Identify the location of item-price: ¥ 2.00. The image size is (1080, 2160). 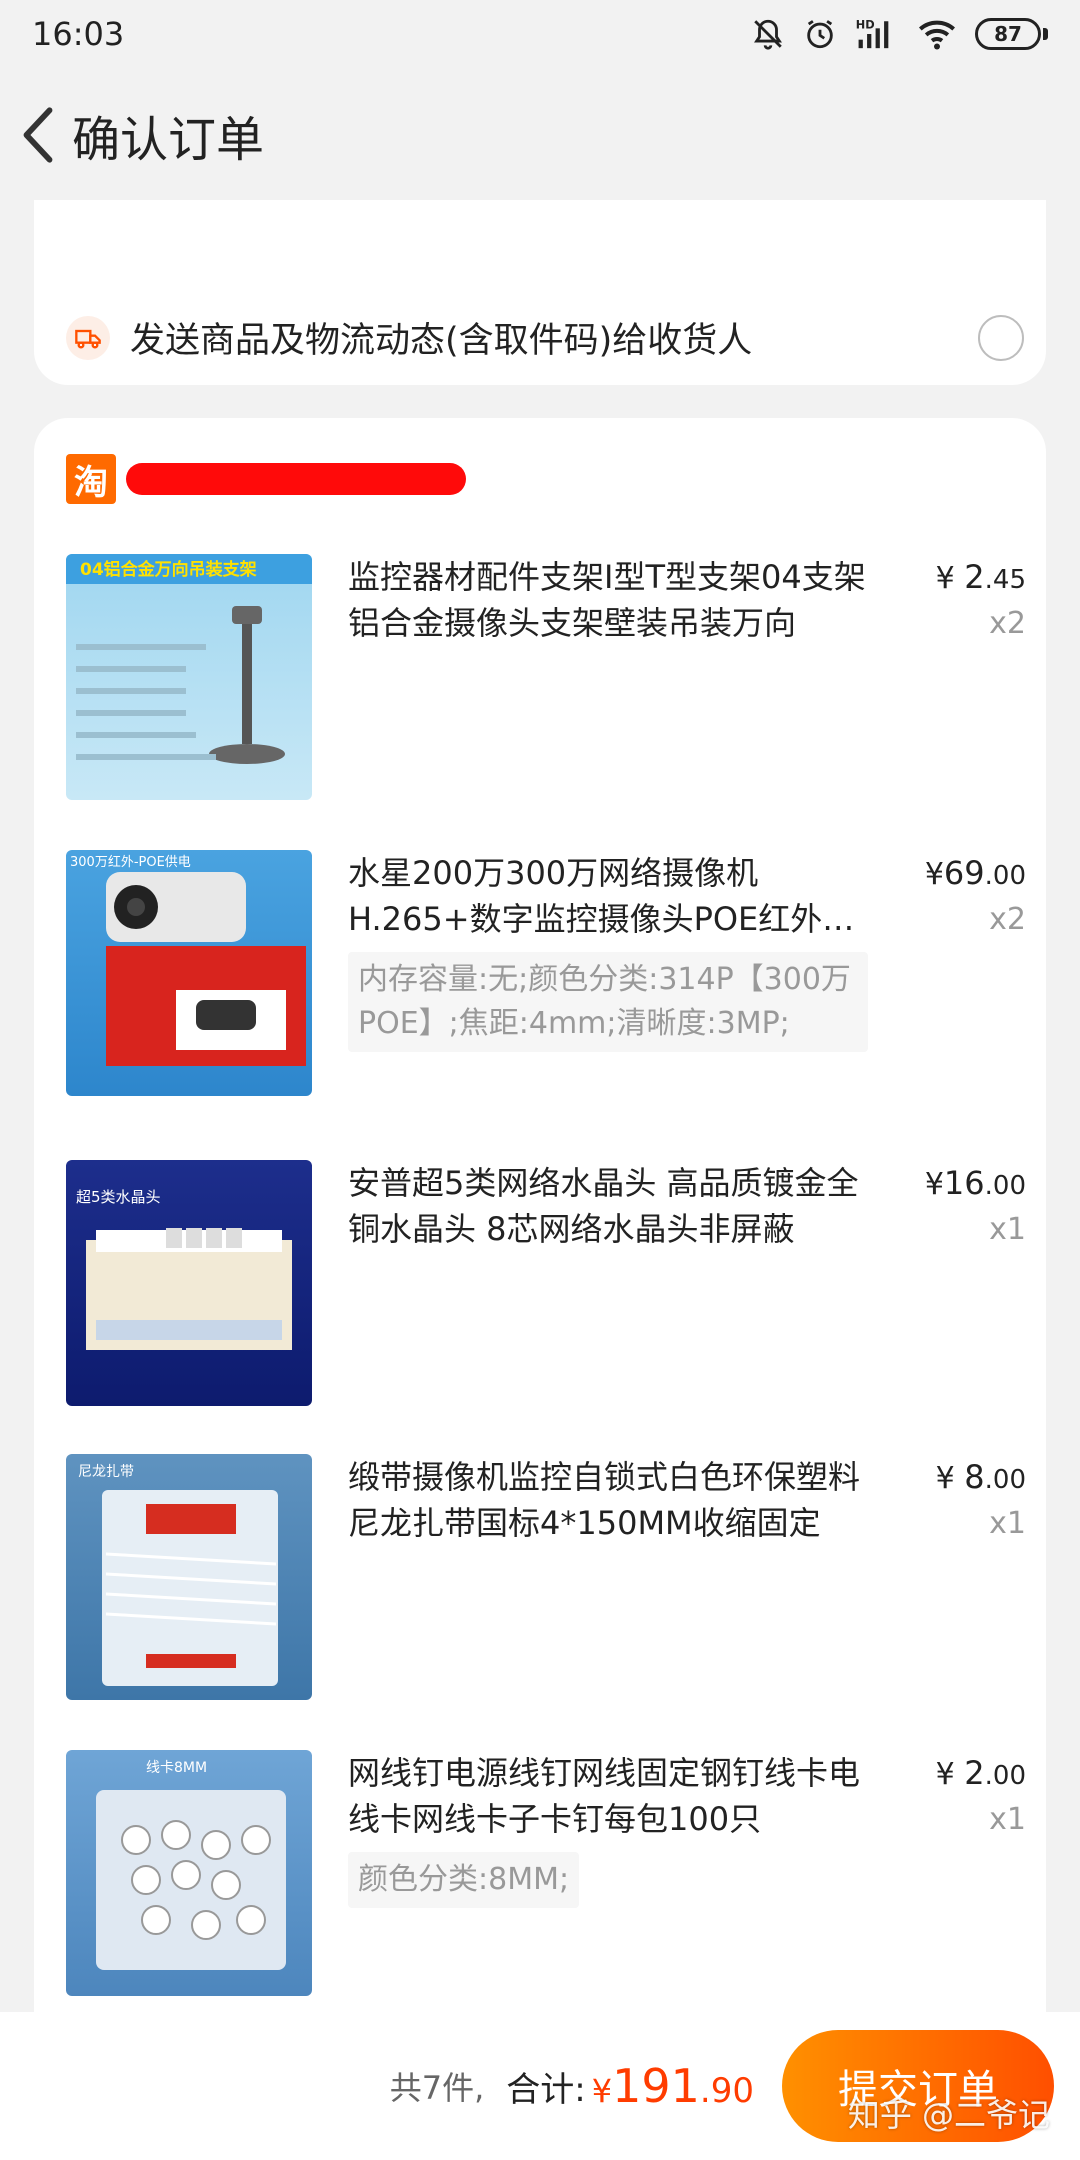
(980, 1773).